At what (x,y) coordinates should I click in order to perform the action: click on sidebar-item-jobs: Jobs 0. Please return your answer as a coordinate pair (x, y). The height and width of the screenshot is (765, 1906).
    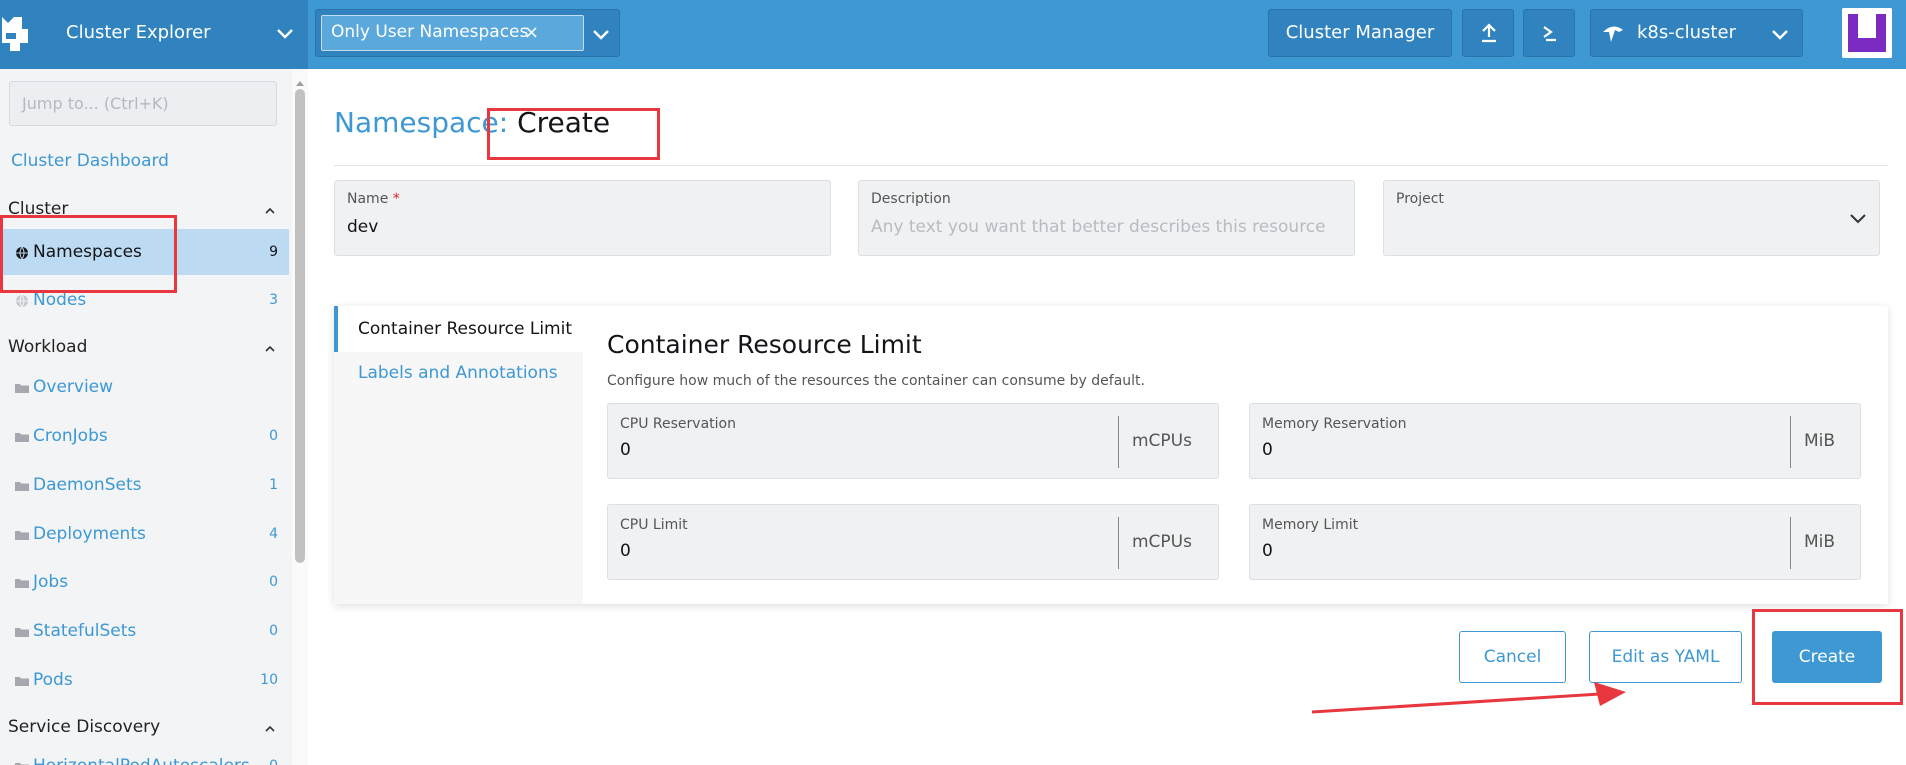
    Looking at the image, I should click on (144, 582).